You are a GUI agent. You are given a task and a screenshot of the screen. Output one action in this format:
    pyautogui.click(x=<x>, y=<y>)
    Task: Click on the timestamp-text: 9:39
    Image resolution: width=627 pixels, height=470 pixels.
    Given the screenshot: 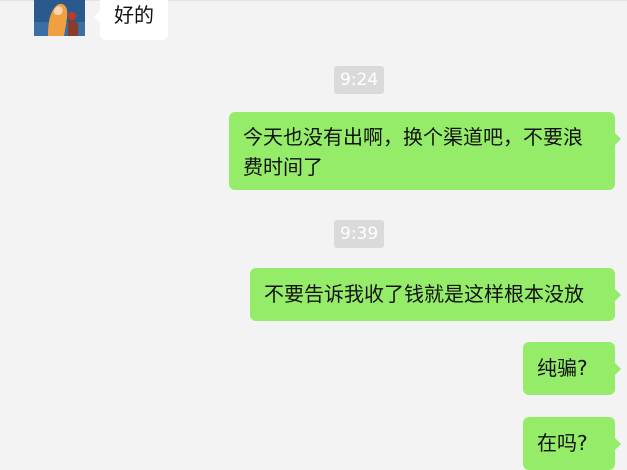 What is the action you would take?
    pyautogui.click(x=359, y=234)
    